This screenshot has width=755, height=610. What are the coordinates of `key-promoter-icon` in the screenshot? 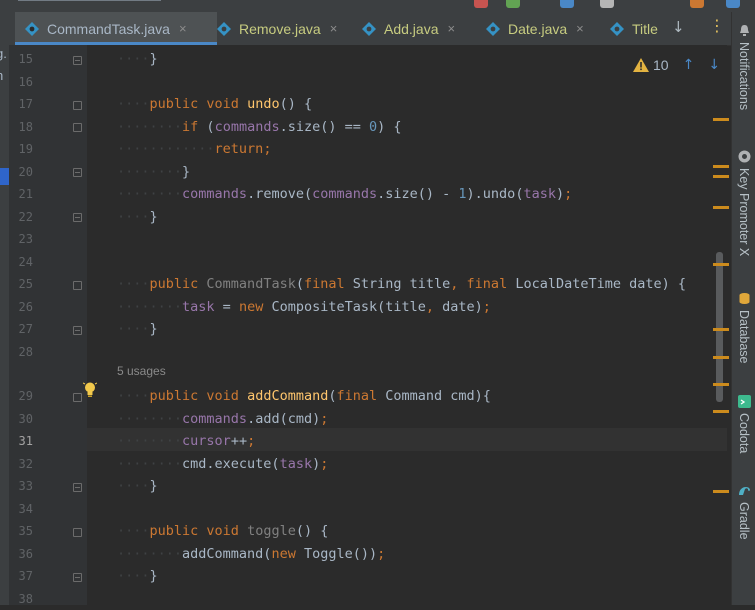 It's located at (744, 156).